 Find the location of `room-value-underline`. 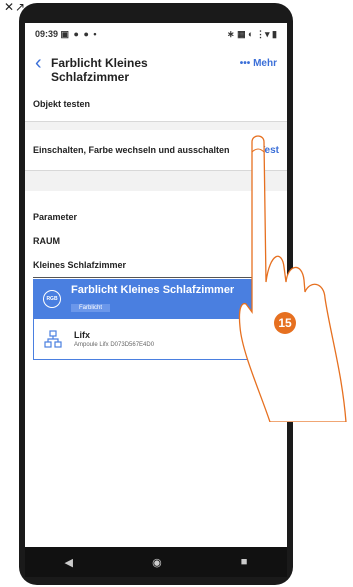

room-value-underline is located at coordinates (145, 277).